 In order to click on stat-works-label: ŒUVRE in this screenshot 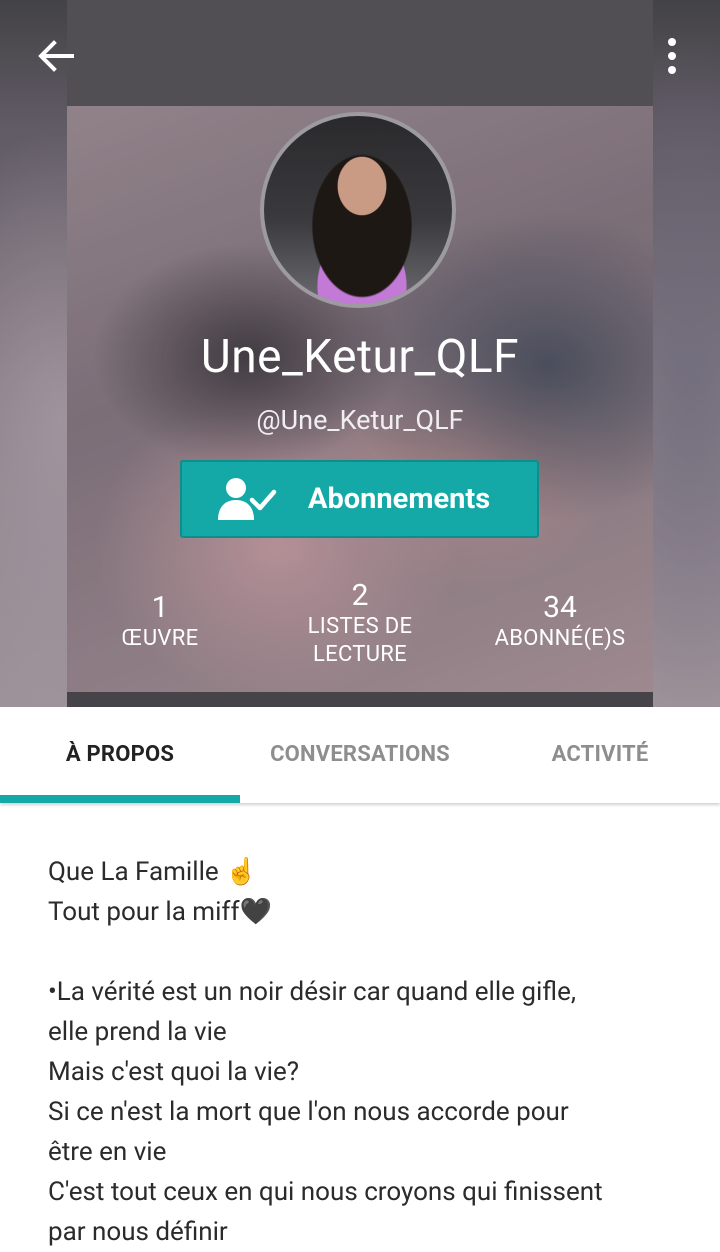, I will do `click(160, 638)`.